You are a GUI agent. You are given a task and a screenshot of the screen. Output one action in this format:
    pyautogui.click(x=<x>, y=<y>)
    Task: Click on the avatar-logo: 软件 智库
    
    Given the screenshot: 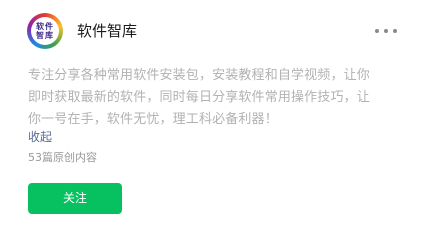 What is the action you would take?
    pyautogui.click(x=45, y=31)
    